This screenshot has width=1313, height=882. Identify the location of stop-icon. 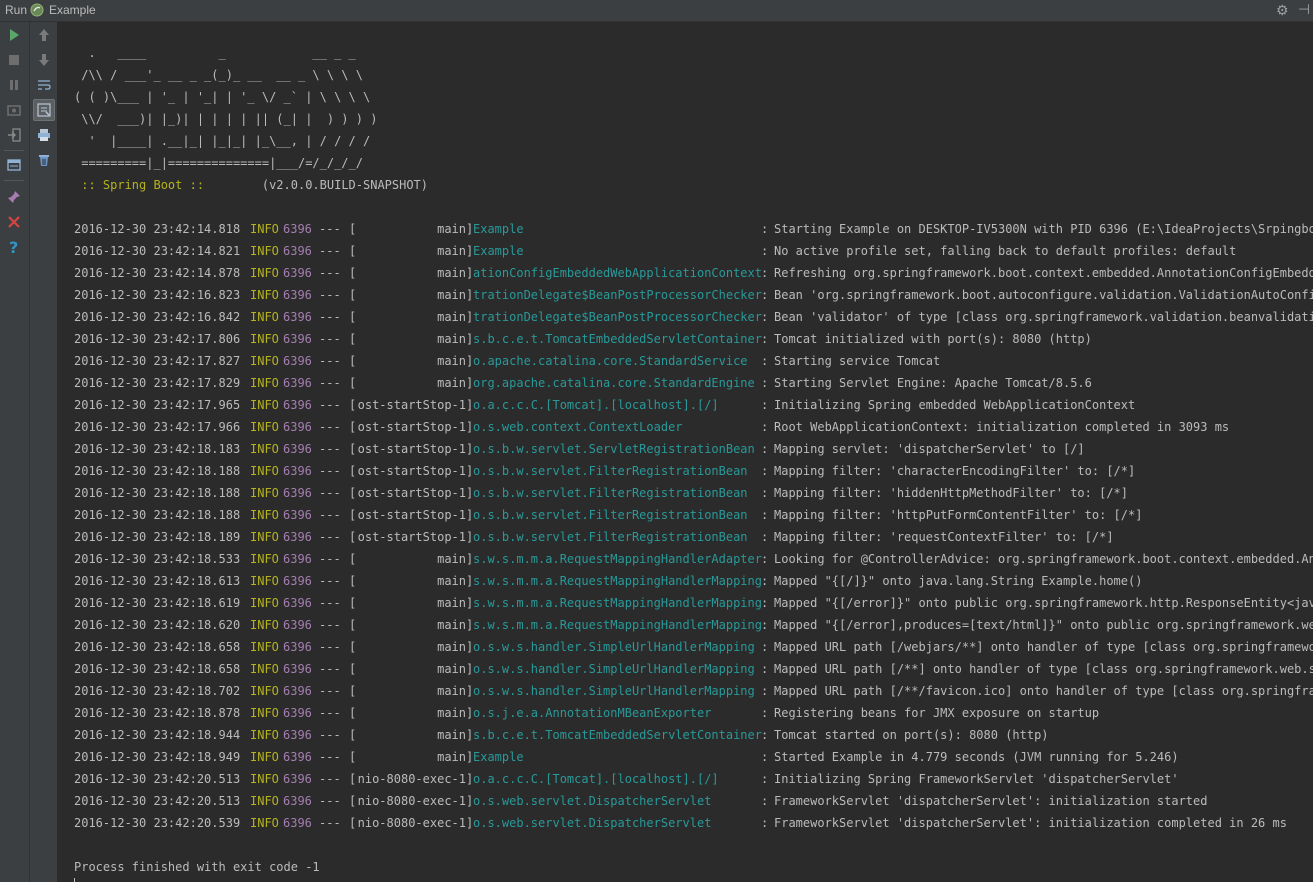
(14, 60).